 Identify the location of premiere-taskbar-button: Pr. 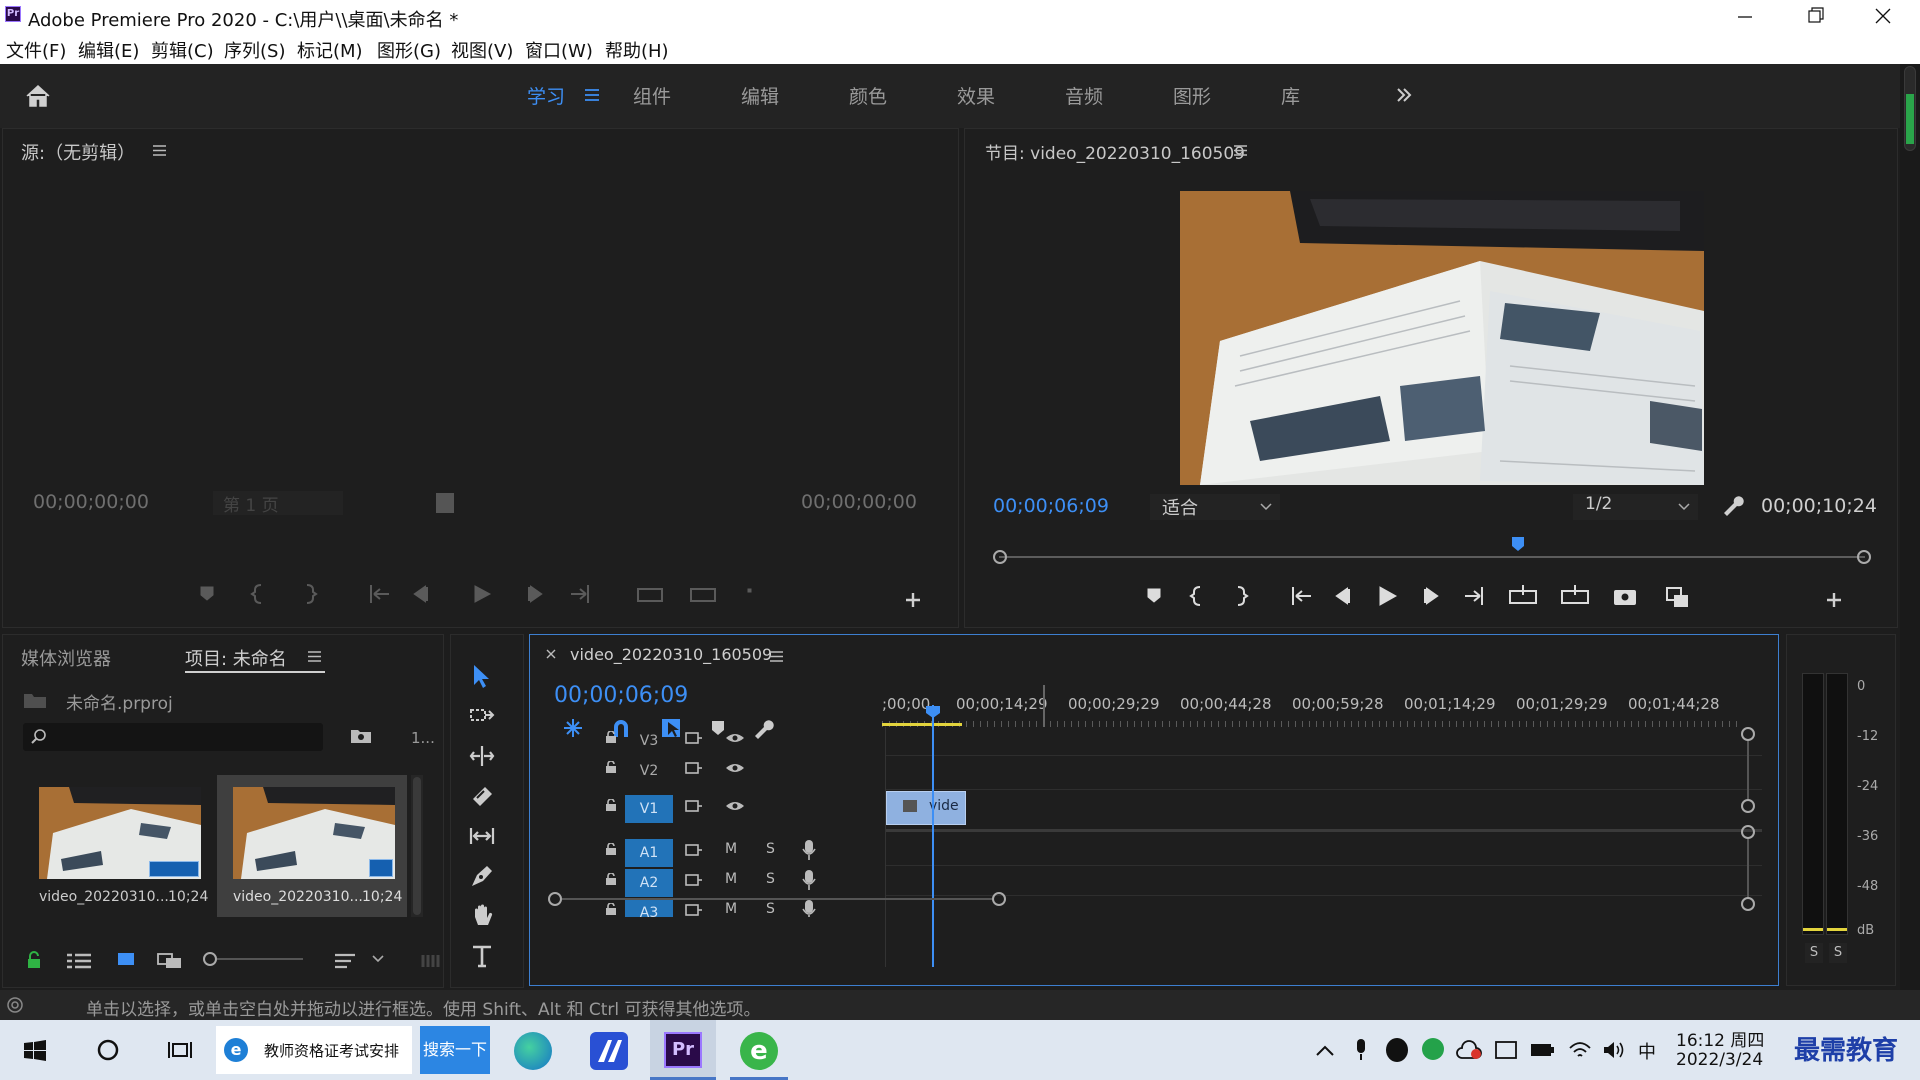
(683, 1050).